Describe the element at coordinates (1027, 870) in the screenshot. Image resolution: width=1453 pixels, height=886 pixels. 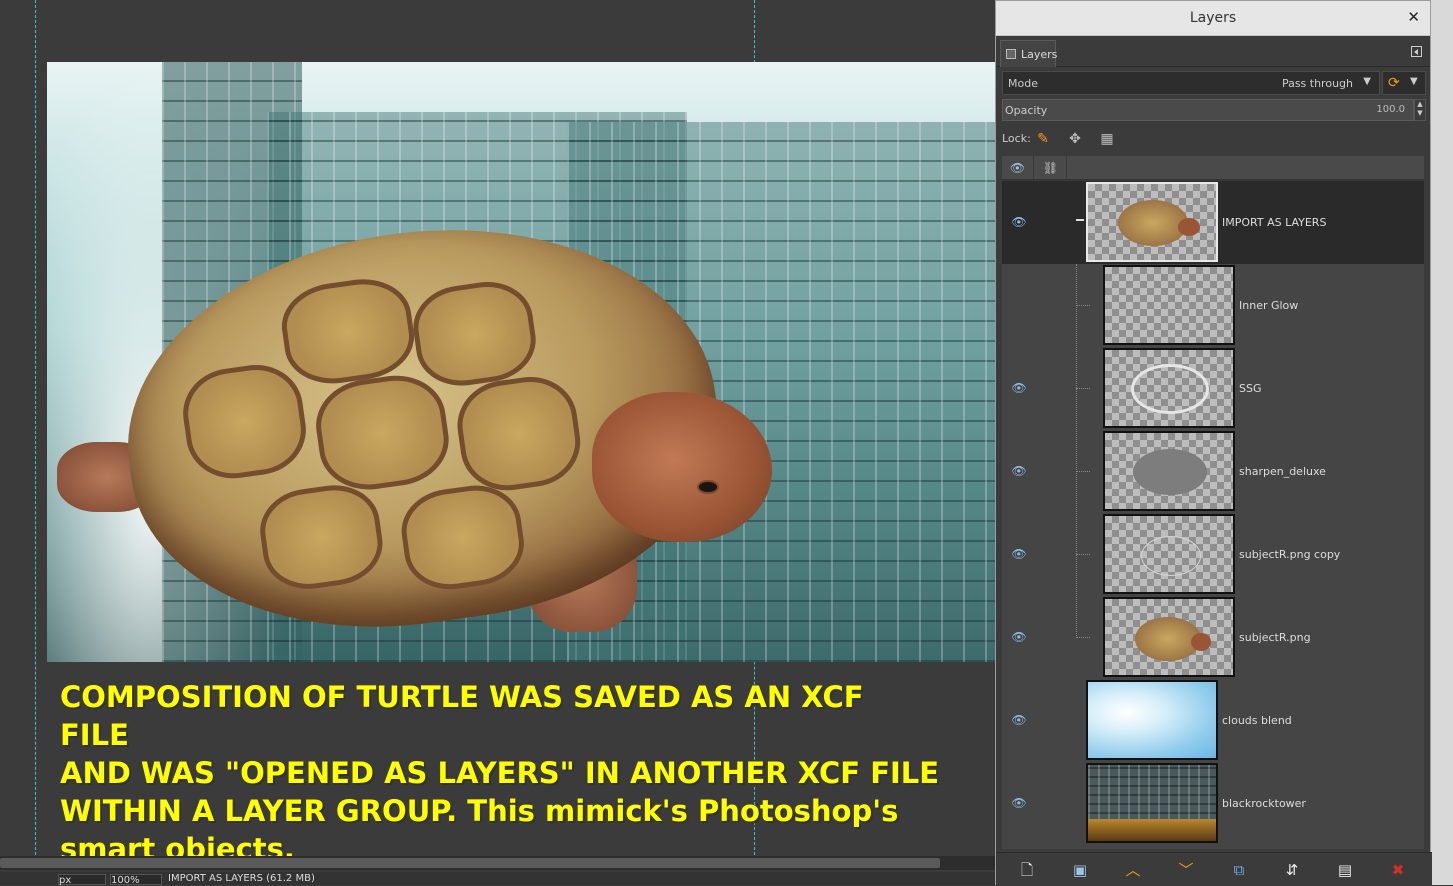
I see `new-layer-icon: 🗋` at that location.